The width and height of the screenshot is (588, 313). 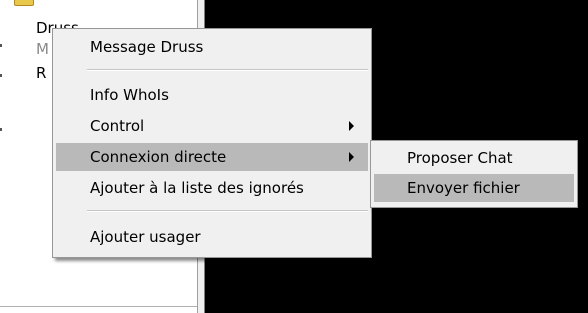 I want to click on menu-item-control: Control, so click(x=212, y=126).